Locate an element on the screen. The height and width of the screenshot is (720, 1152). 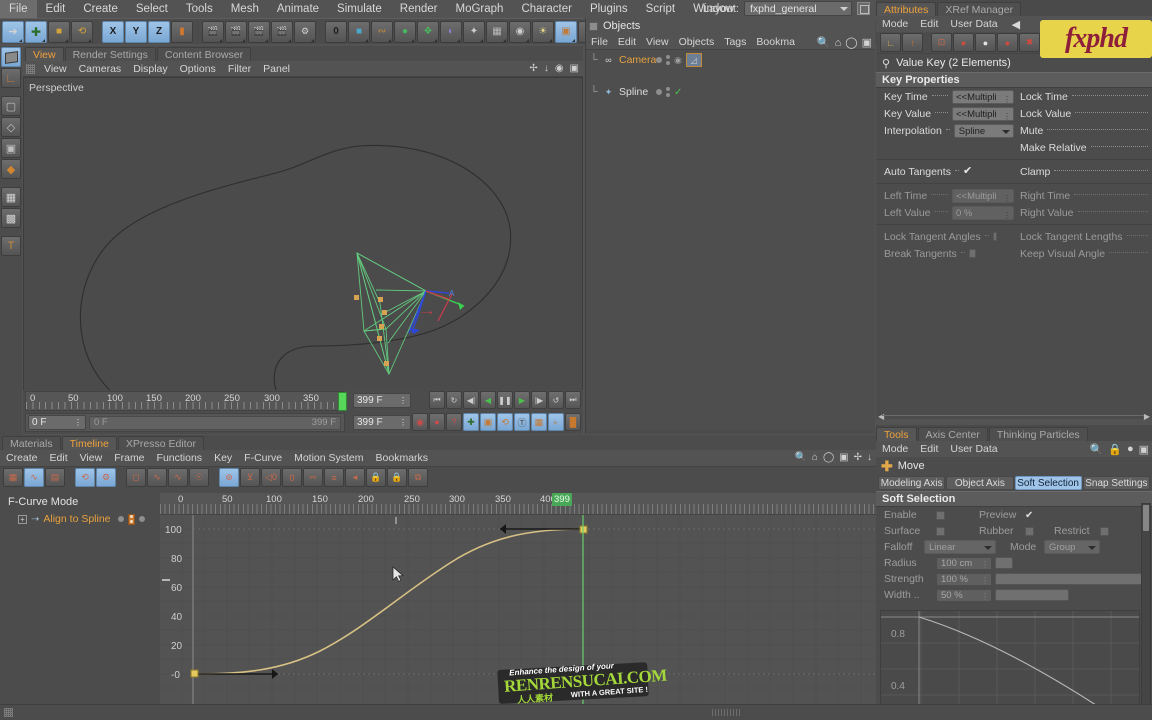
tab-attributes: Attributes is located at coordinates (906, 9).